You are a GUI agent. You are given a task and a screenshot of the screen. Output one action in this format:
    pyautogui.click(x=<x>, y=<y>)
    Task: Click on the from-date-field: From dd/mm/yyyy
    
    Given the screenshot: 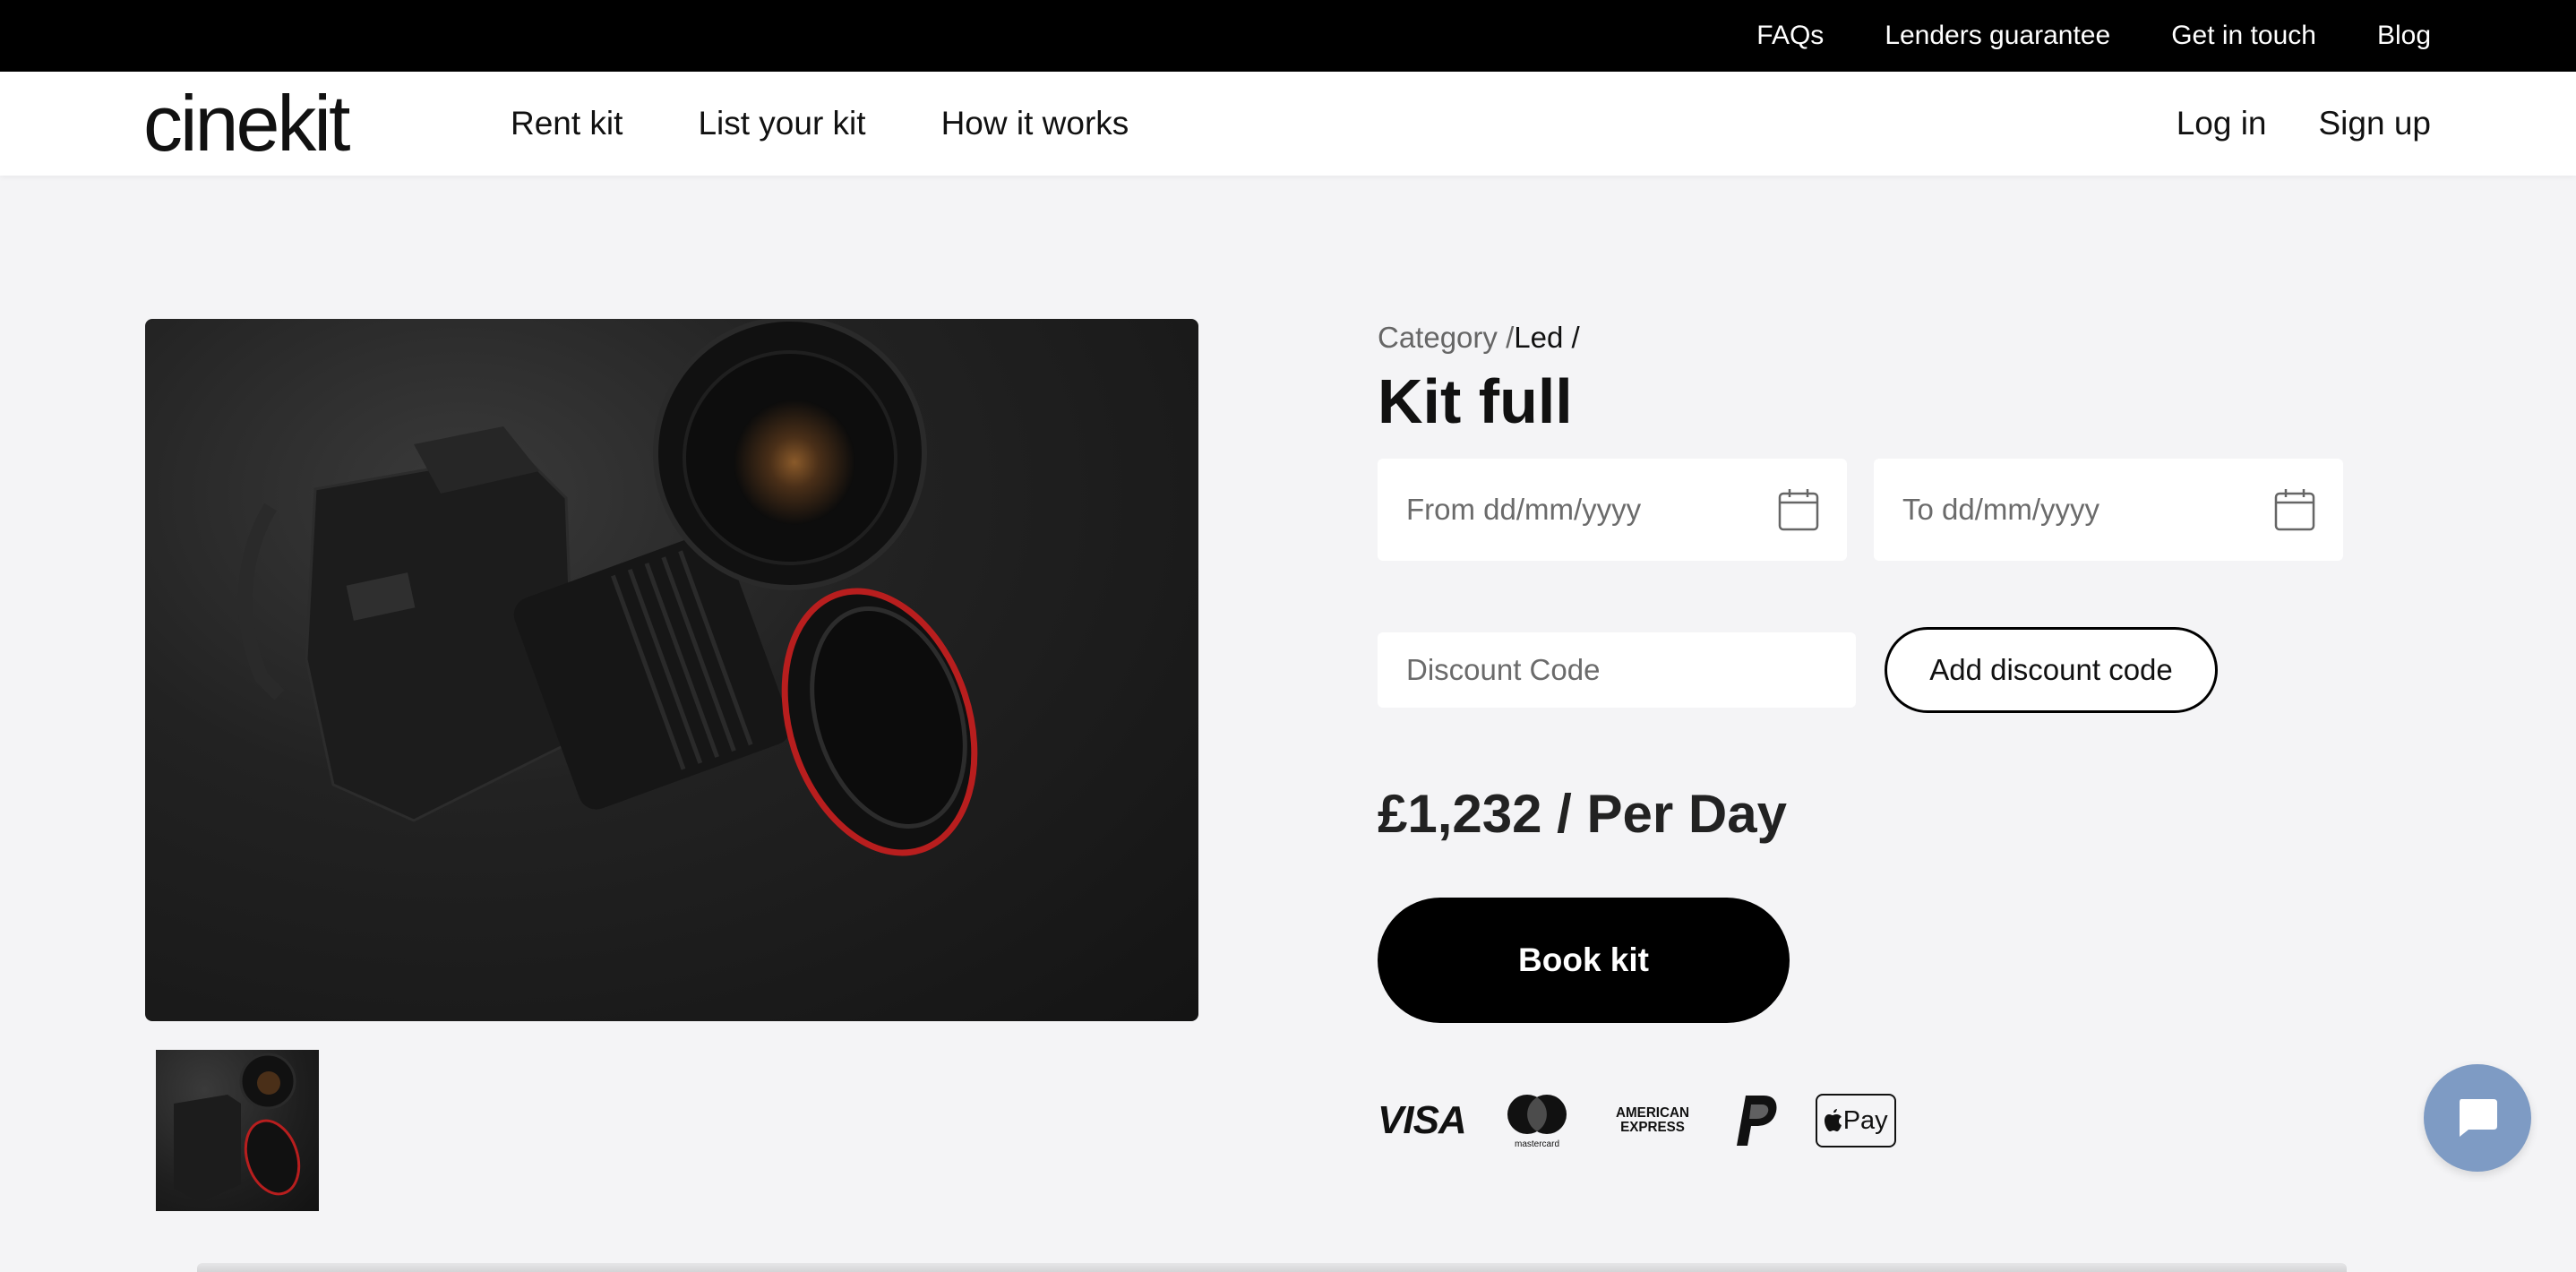 What is the action you would take?
    pyautogui.click(x=1612, y=510)
    